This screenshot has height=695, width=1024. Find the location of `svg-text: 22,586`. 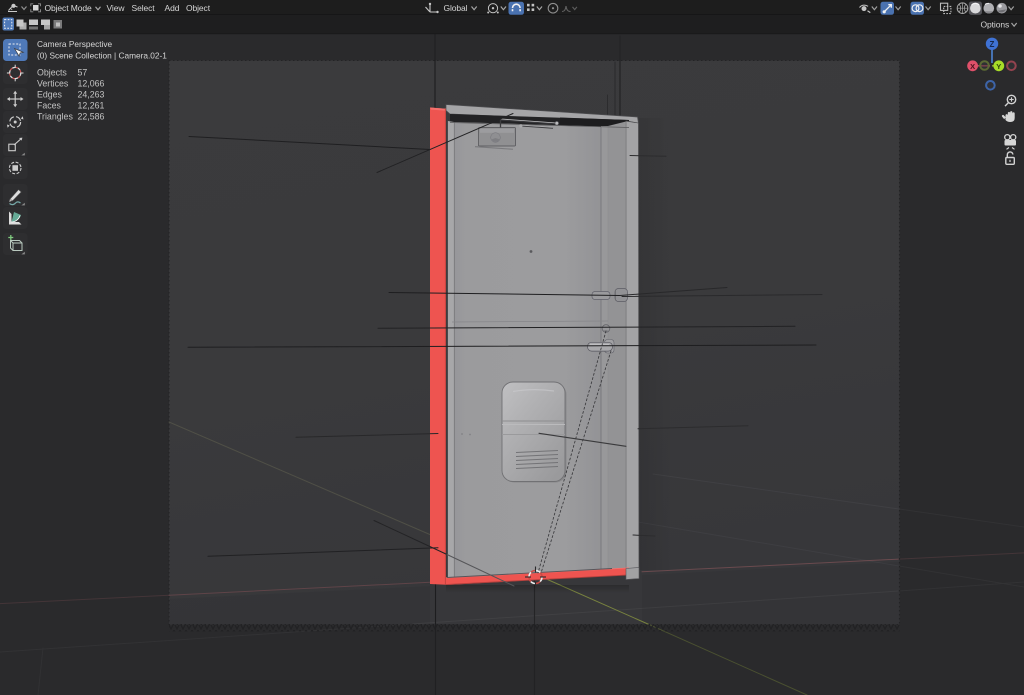

svg-text: 22,586 is located at coordinates (91, 117).